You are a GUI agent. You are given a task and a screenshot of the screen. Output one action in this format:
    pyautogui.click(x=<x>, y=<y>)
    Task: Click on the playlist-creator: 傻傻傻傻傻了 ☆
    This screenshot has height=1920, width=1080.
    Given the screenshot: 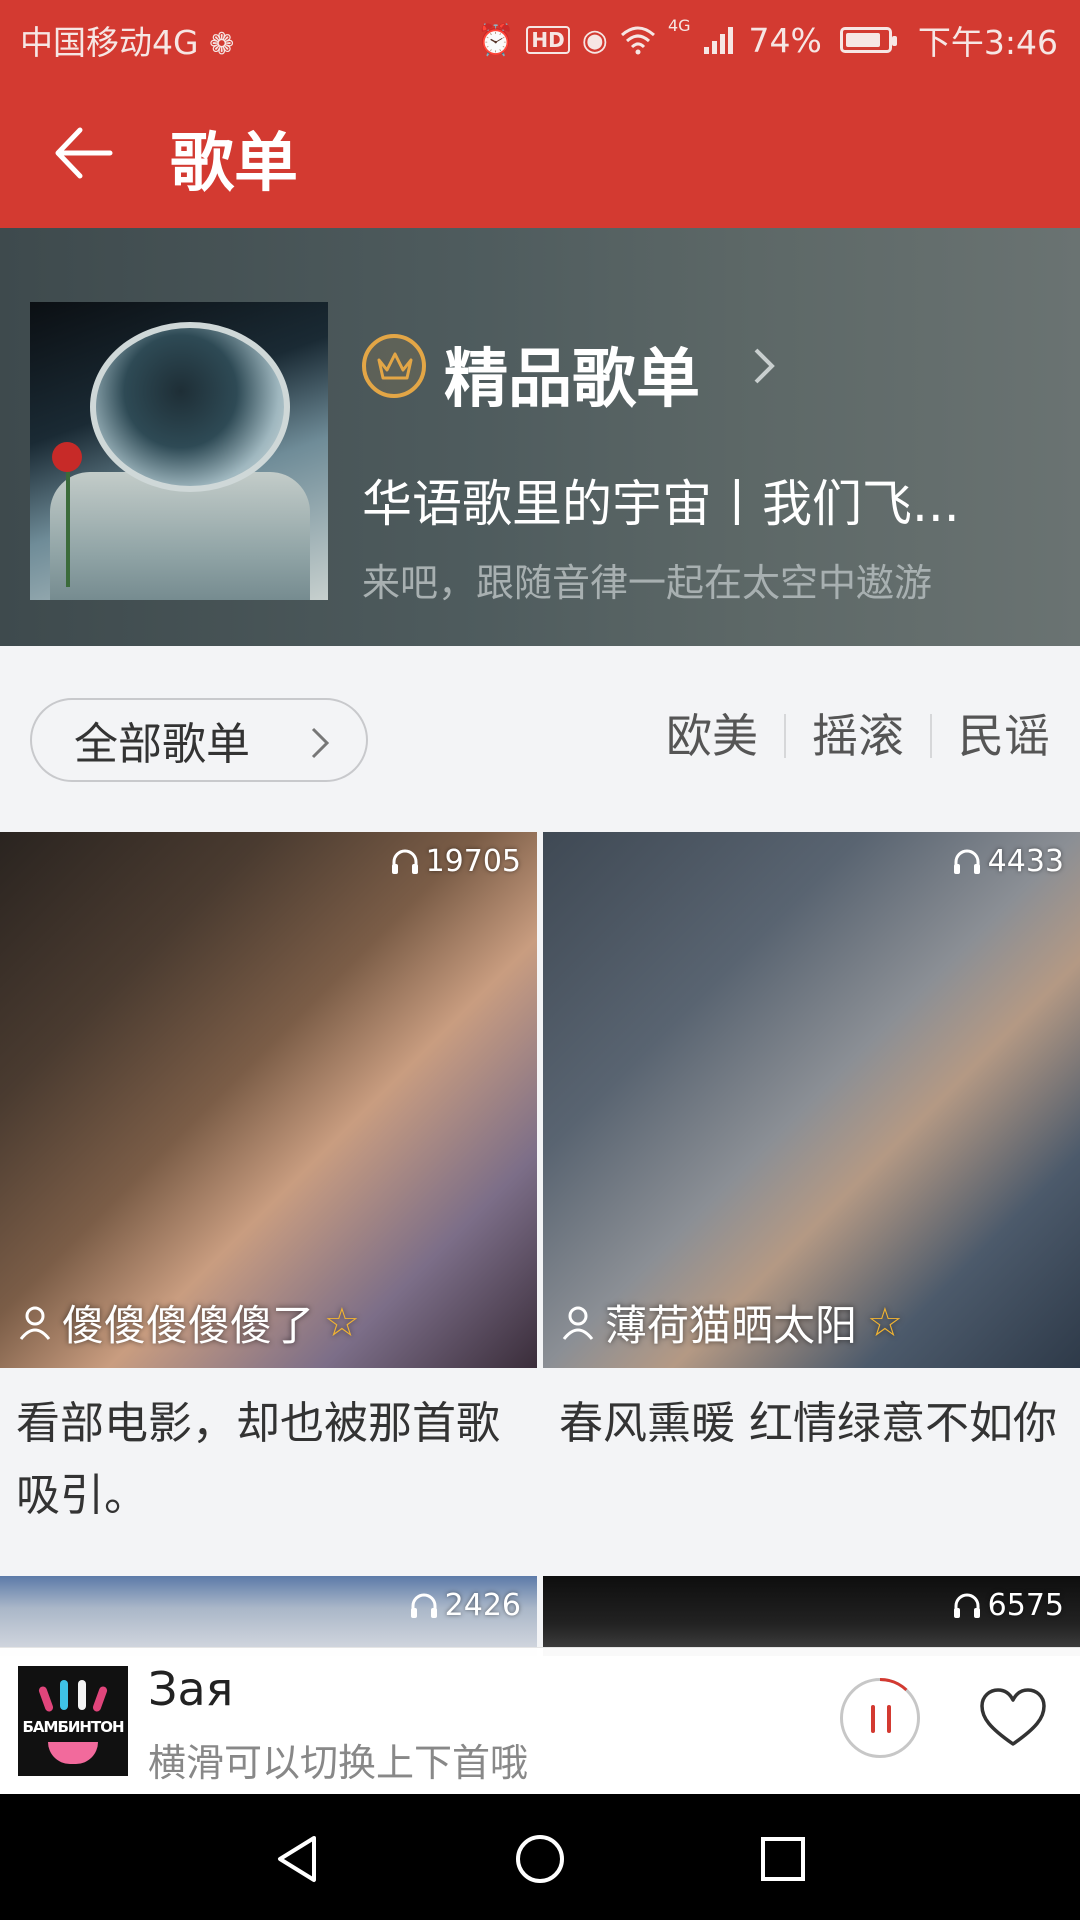 What is the action you would take?
    pyautogui.click(x=189, y=1322)
    